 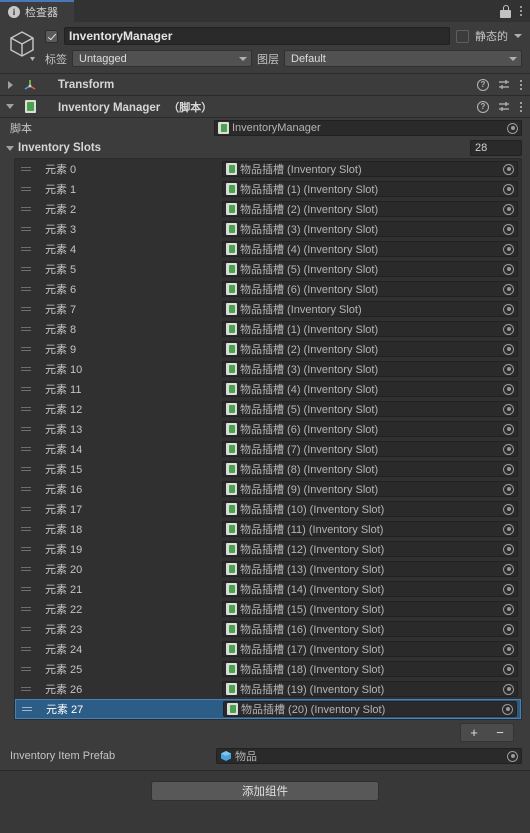 I want to click on list-item: 元素 2 物品插槽 (2) (Inventory Slot), so click(x=268, y=209).